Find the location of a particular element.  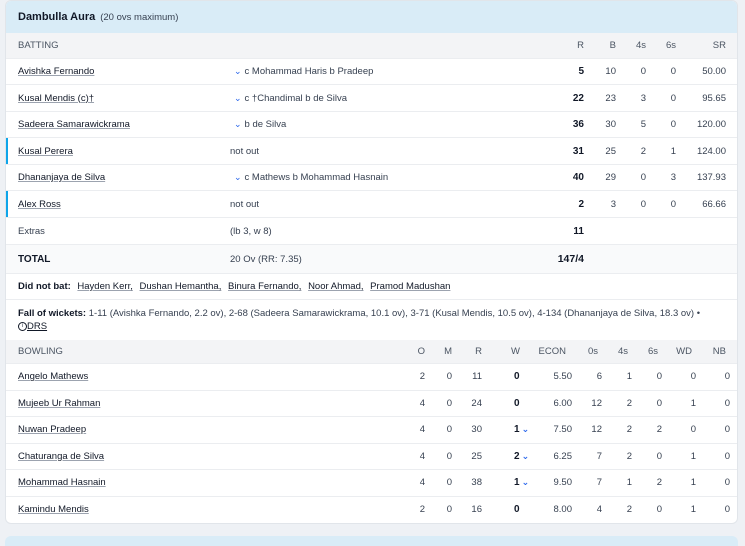

strike-rate: 120.00 is located at coordinates (711, 124).